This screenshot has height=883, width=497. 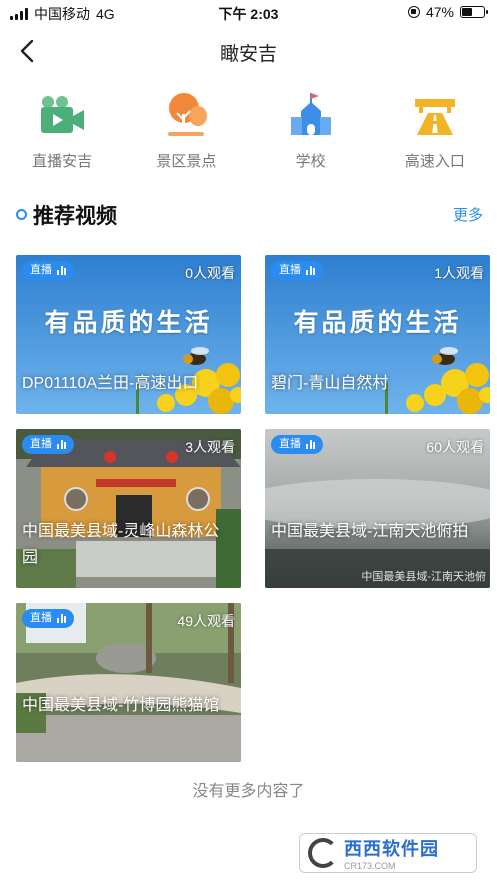 What do you see at coordinates (210, 273) in the screenshot?
I see `viewer-count: 0人观看` at bounding box center [210, 273].